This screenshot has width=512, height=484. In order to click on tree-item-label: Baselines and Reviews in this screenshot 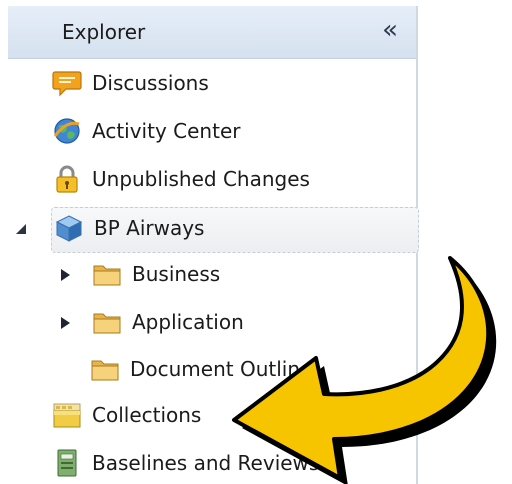, I will do `click(206, 463)`.